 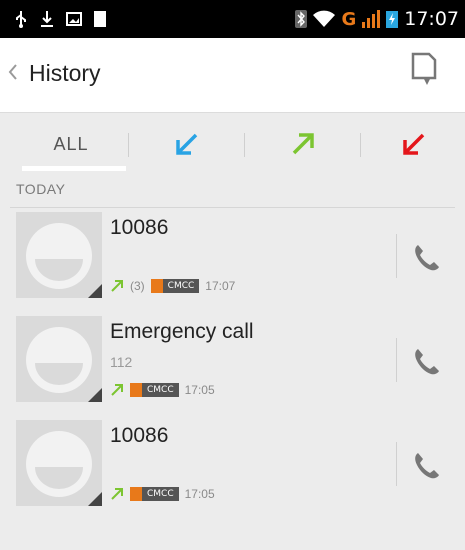 I want to click on tab-all: ALL, so click(x=71, y=144).